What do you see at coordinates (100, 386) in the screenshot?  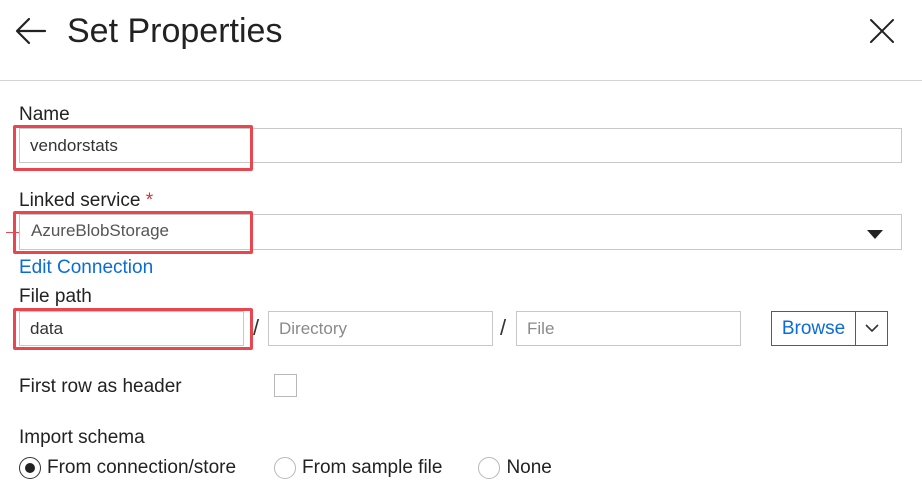 I see `first-row-header-label: First row as header` at bounding box center [100, 386].